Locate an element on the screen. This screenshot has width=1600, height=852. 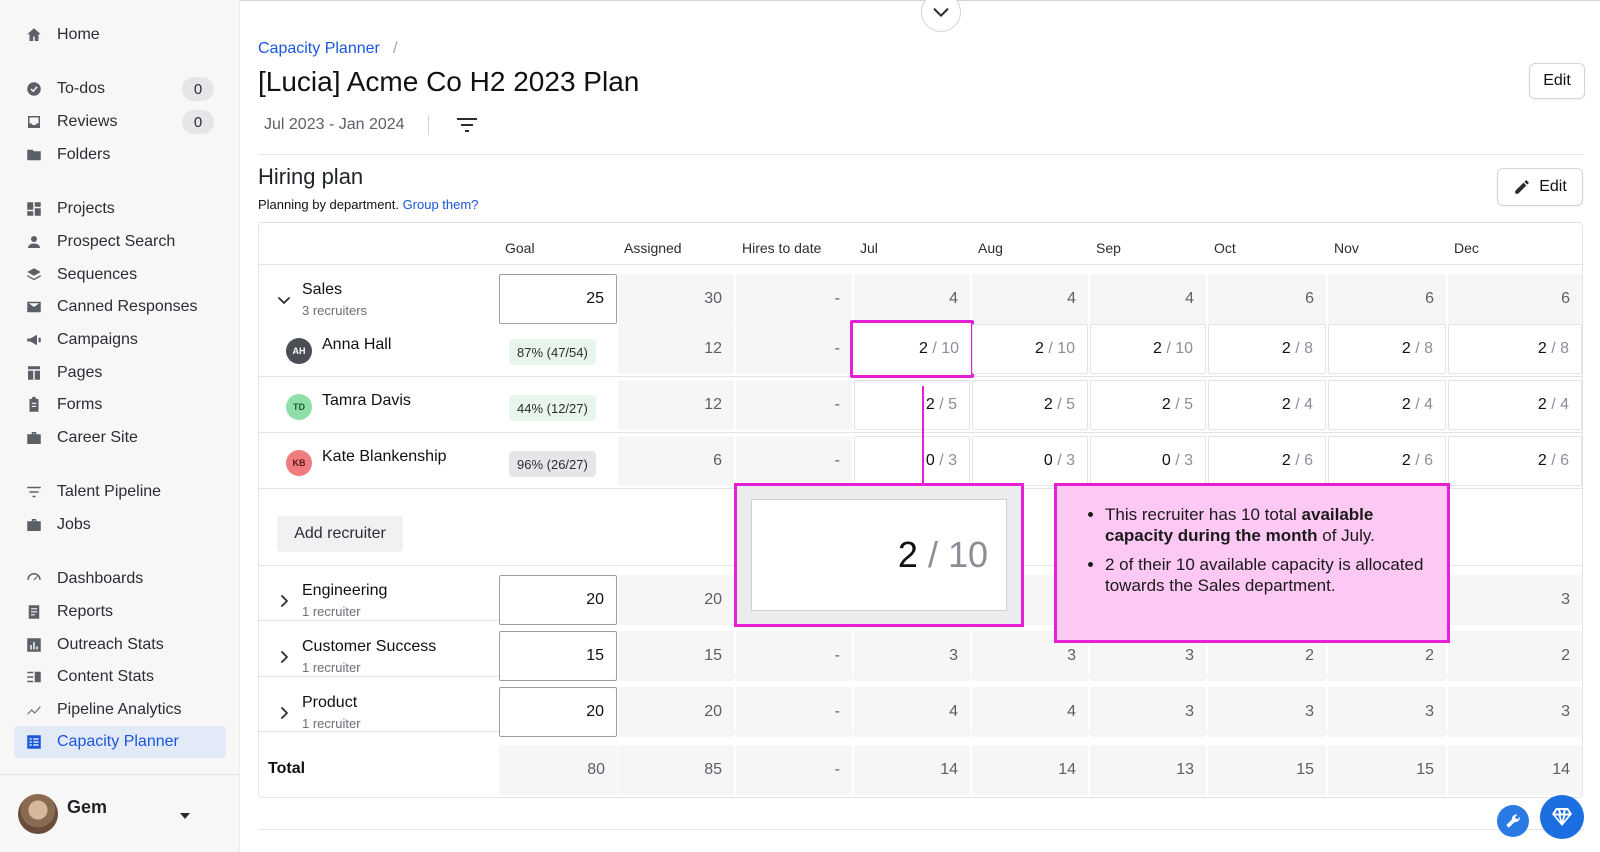
sidebar-item-label: Sequences is located at coordinates (97, 274).